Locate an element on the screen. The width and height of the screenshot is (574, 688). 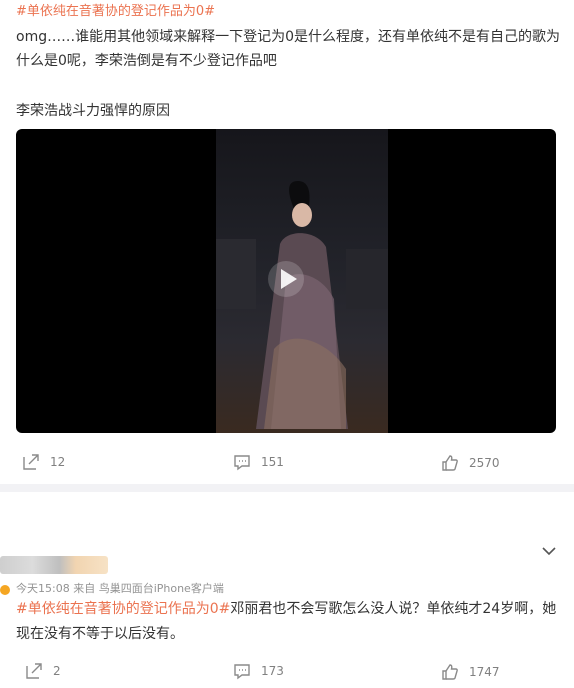
chevron-down-icon is located at coordinates (549, 551).